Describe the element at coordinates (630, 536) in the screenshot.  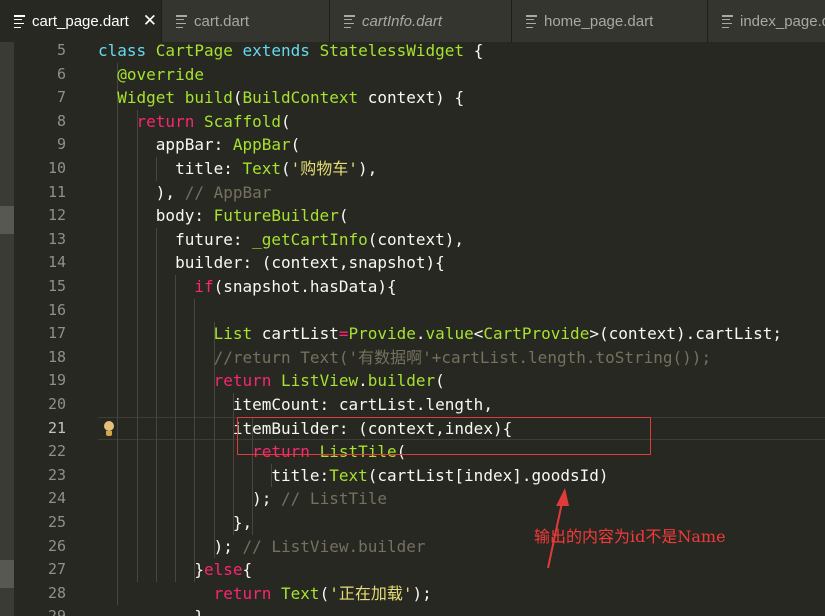
I see `annotation-text: 输出的内容为id不是Name` at that location.